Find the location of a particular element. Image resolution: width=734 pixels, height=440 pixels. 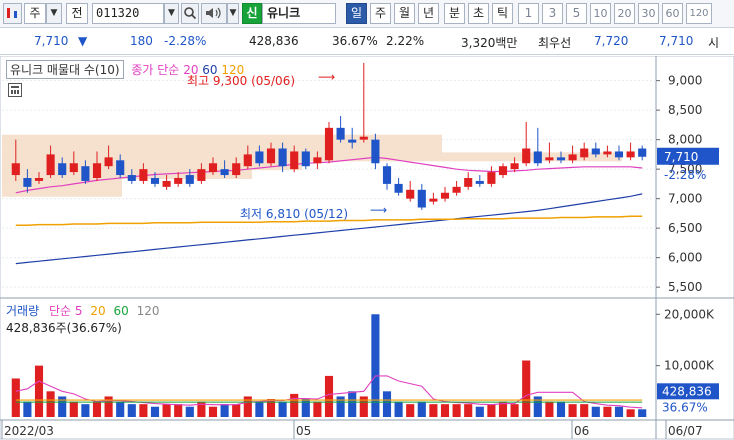

price-panel-title: 유니크 매물대 수(10) is located at coordinates (65, 69).